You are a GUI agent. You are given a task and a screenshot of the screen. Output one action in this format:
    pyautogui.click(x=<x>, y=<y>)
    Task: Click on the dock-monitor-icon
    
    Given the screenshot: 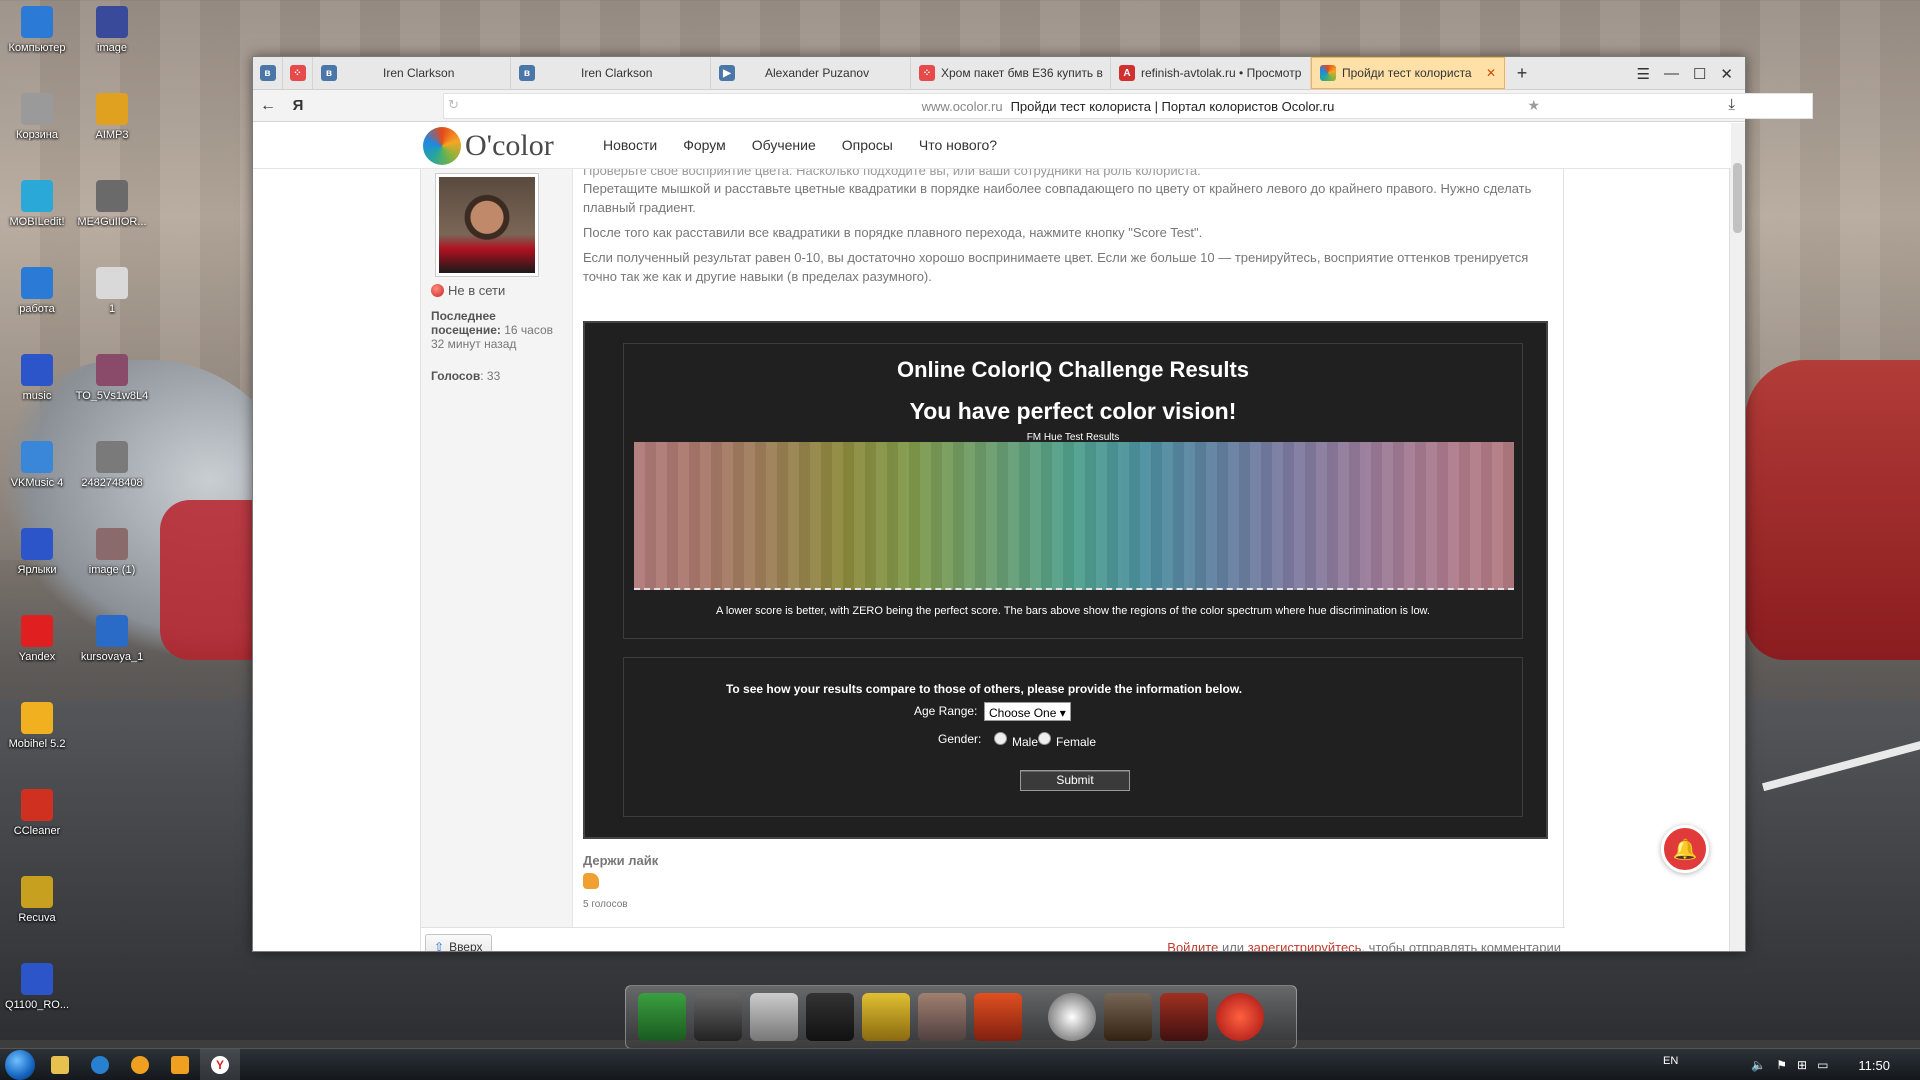 What is the action you would take?
    pyautogui.click(x=1128, y=1017)
    